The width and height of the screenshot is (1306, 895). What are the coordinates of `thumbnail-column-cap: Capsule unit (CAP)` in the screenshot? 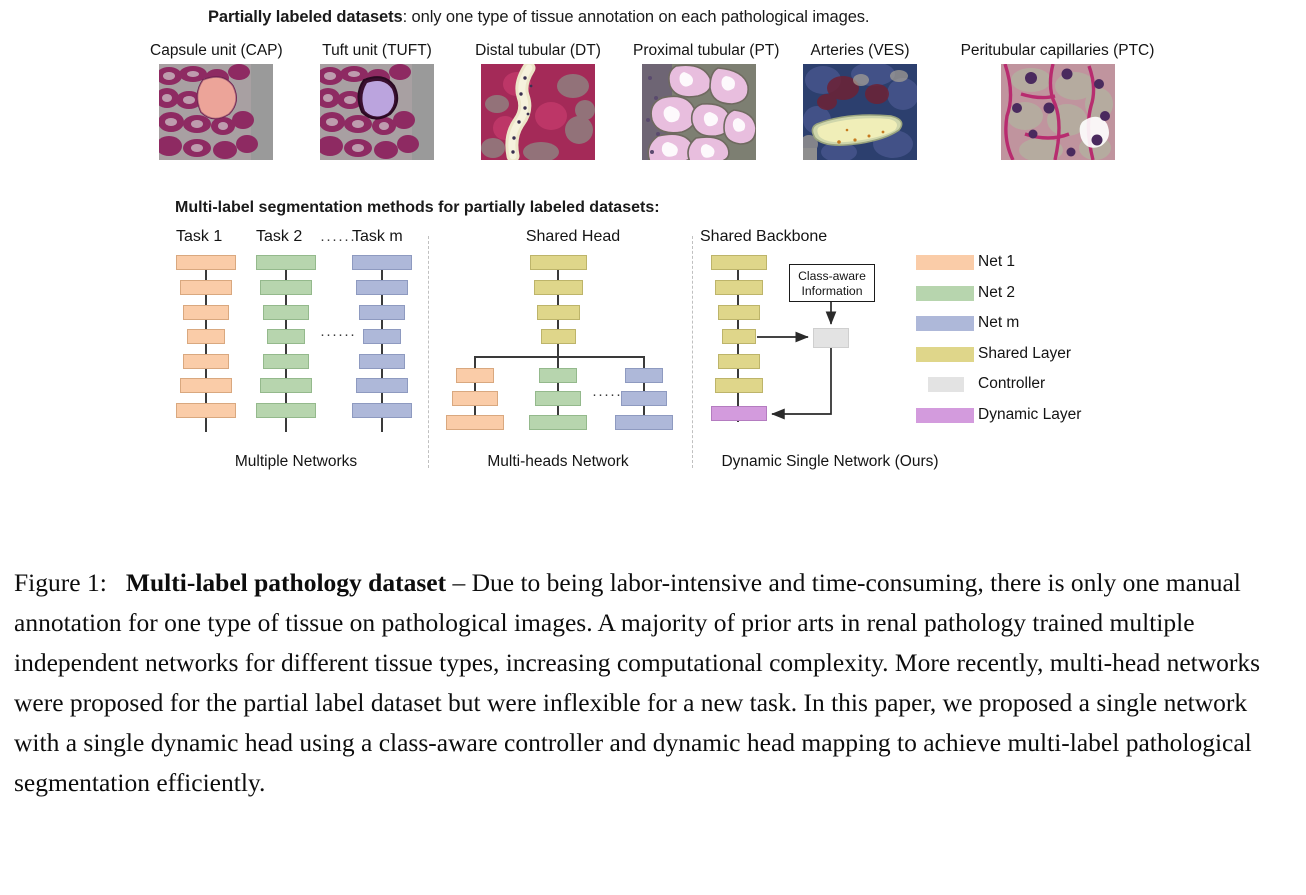 It's located at (216, 101).